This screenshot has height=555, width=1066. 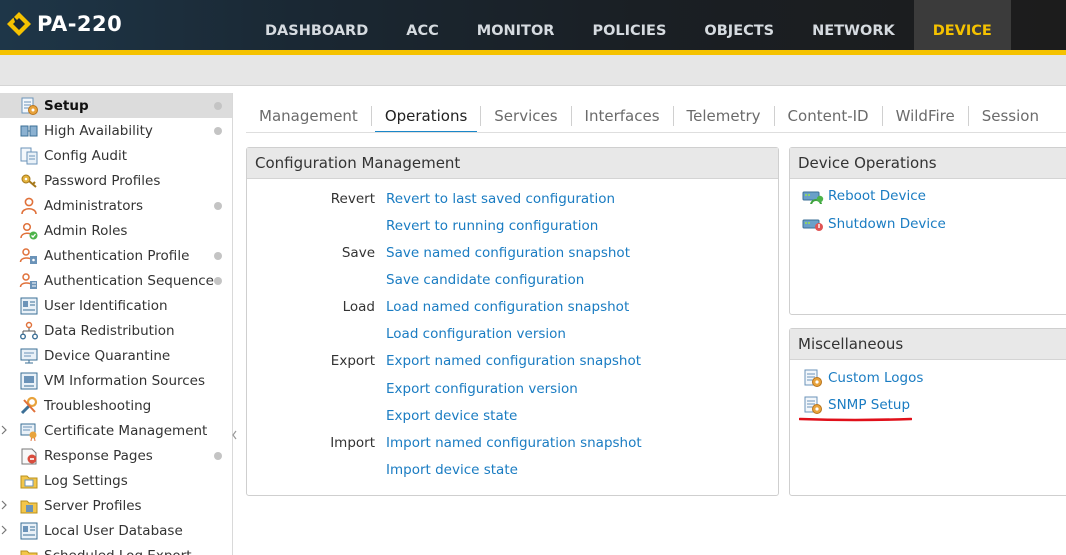 I want to click on sidebar-item-label: Log Settings, so click(x=86, y=480).